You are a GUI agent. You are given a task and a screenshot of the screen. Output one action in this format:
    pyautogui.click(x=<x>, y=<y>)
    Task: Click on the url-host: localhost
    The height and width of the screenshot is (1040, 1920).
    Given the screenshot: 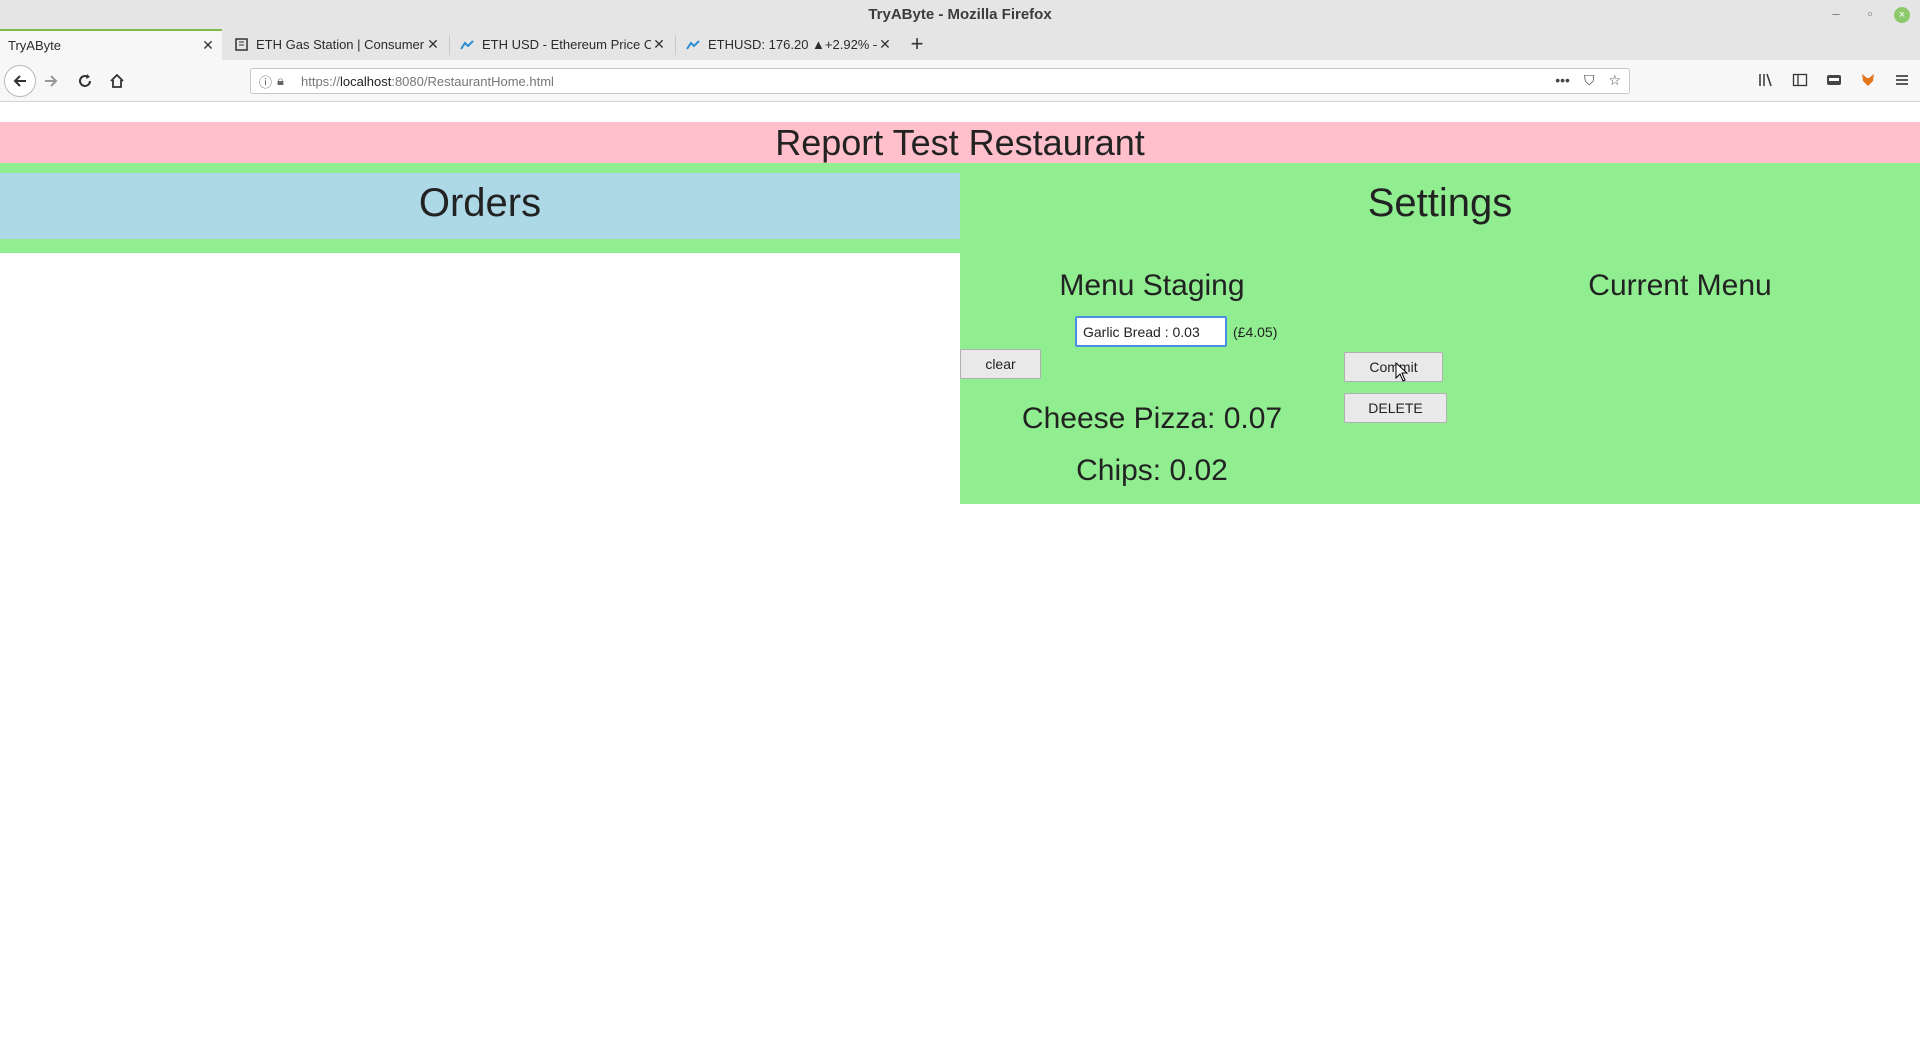 What is the action you would take?
    pyautogui.click(x=366, y=81)
    